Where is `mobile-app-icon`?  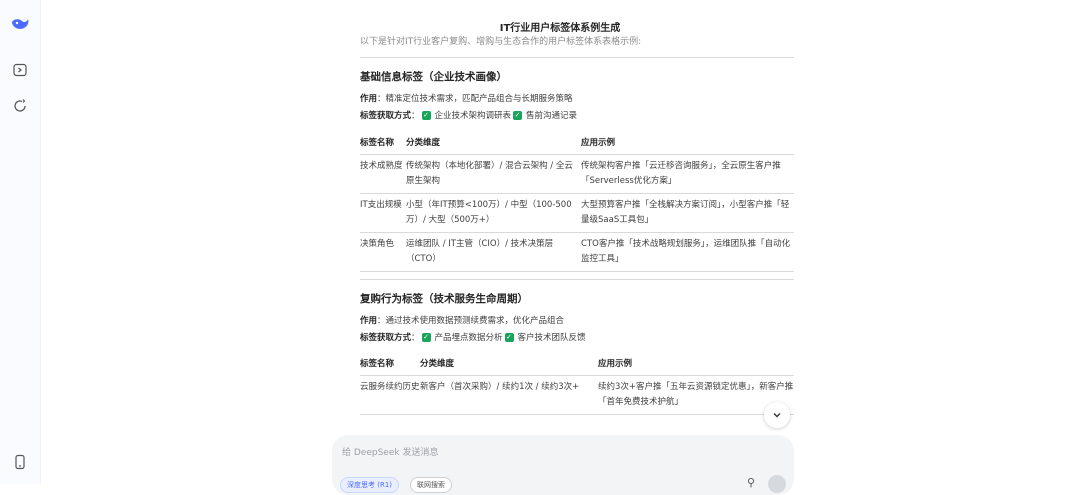 mobile-app-icon is located at coordinates (20, 462).